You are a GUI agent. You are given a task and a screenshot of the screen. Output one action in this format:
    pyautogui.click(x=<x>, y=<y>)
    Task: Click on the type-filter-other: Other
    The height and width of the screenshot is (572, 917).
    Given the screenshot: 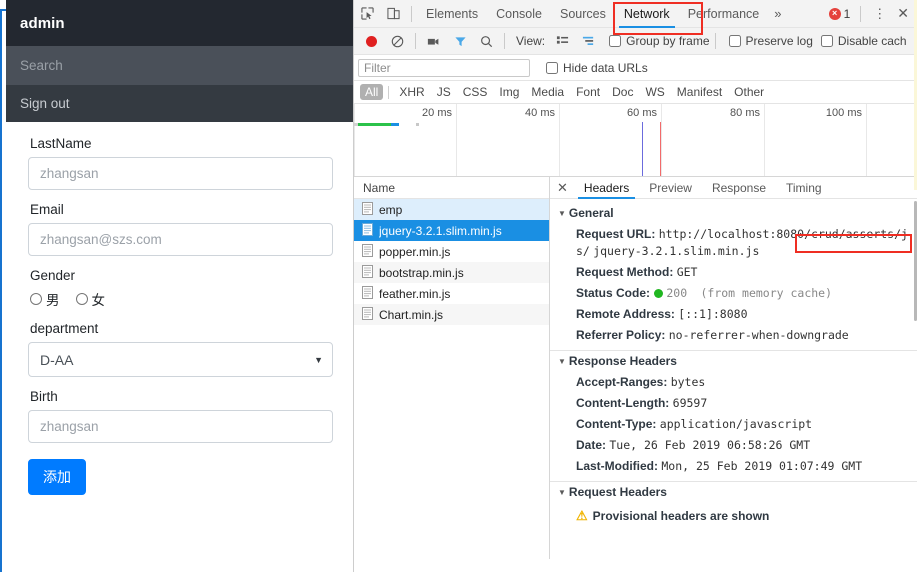 What is the action you would take?
    pyautogui.click(x=749, y=92)
    